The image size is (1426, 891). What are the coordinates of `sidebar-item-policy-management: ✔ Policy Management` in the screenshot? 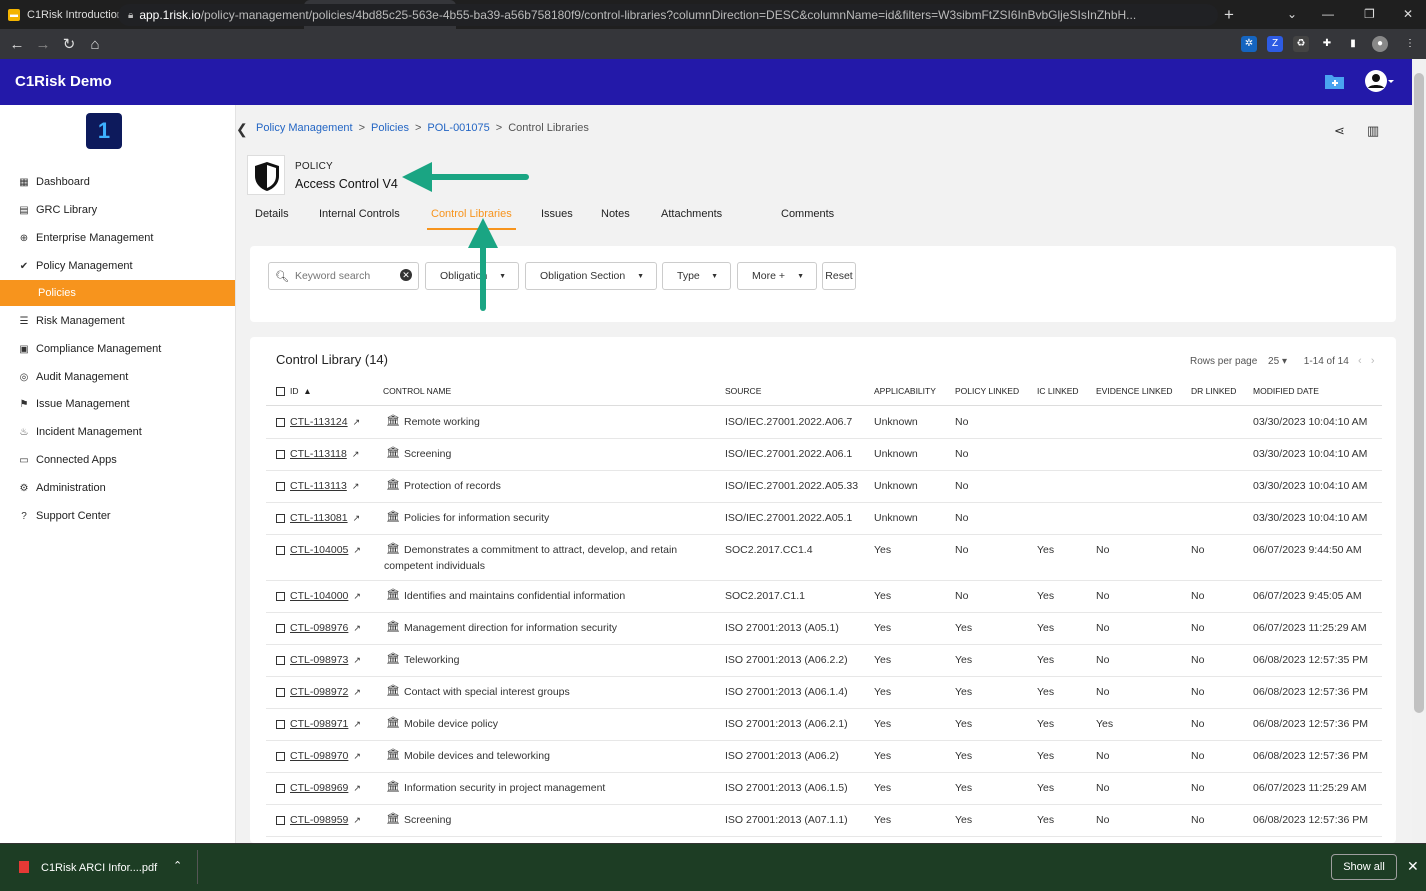 It's located at (117, 266).